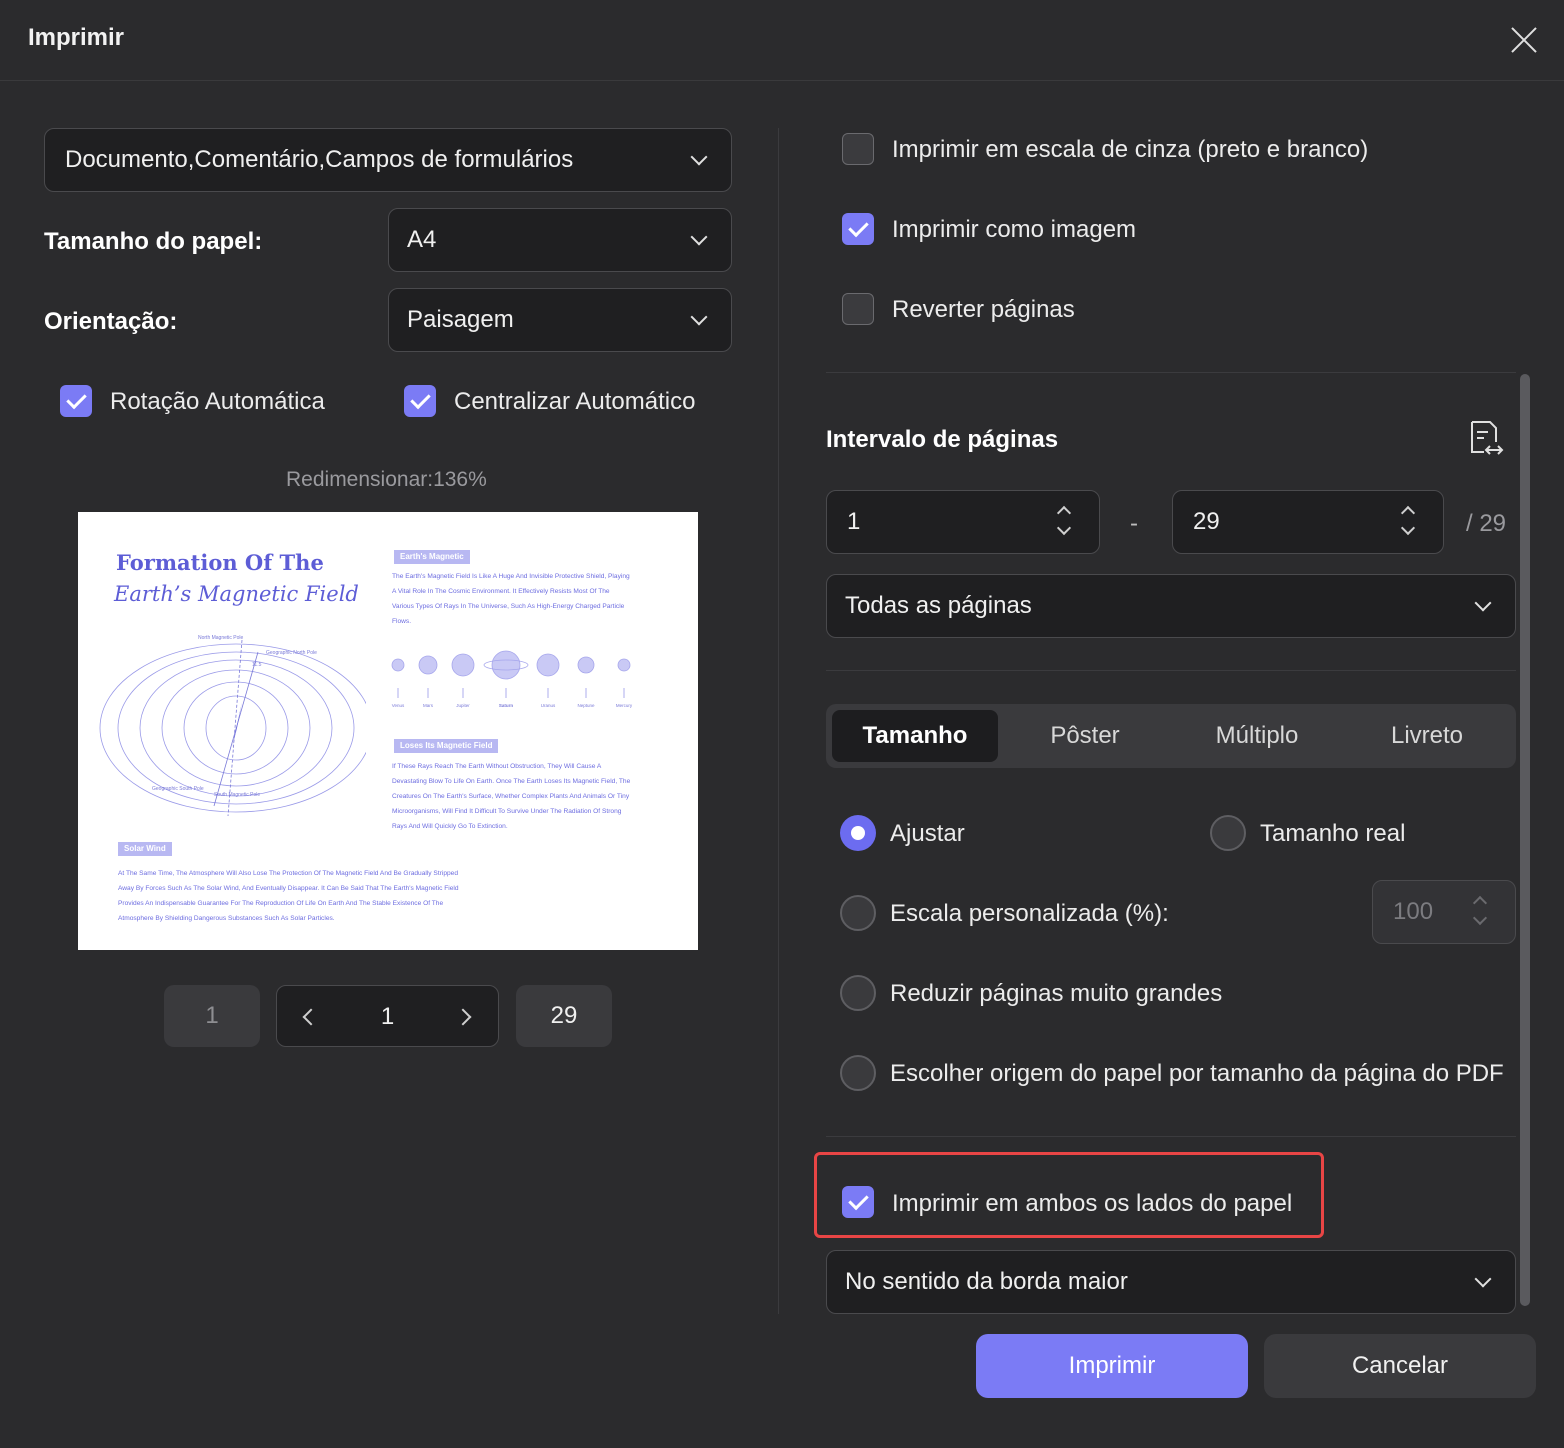 The image size is (1564, 1448). I want to click on size-mode-tabs: Tamanho Pôster Múltiplo Livreto, so click(1171, 736).